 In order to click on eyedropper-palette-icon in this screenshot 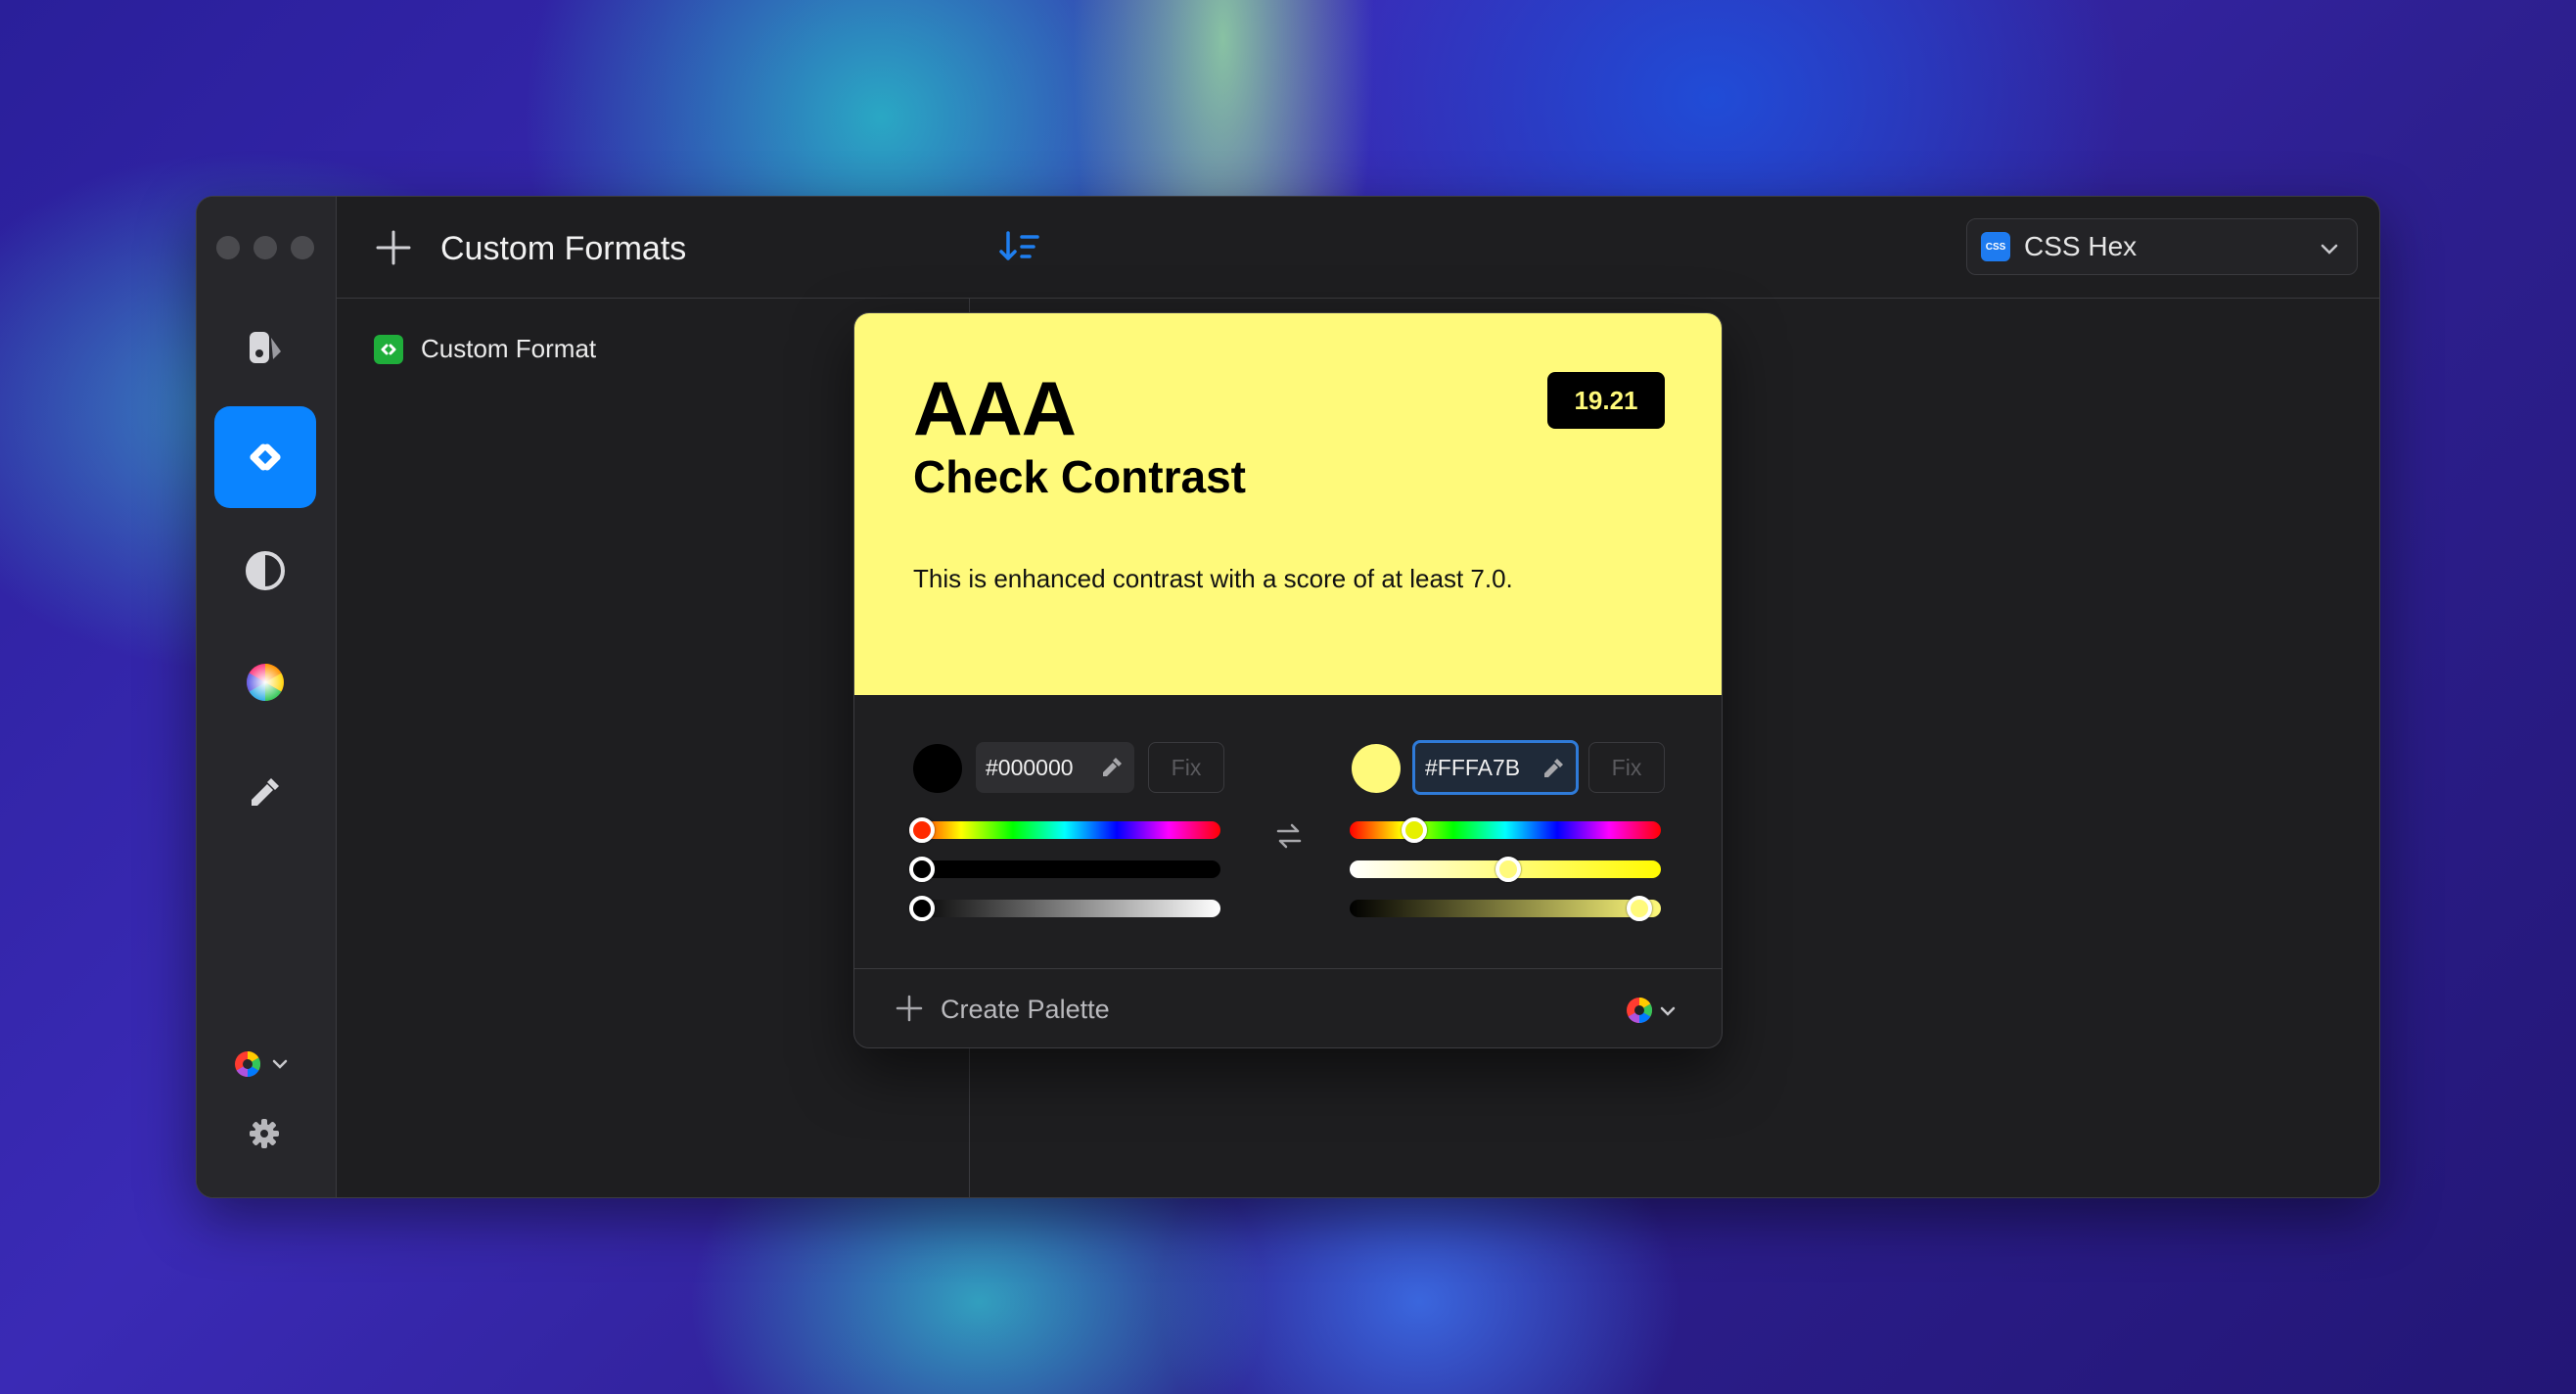, I will do `click(265, 347)`.